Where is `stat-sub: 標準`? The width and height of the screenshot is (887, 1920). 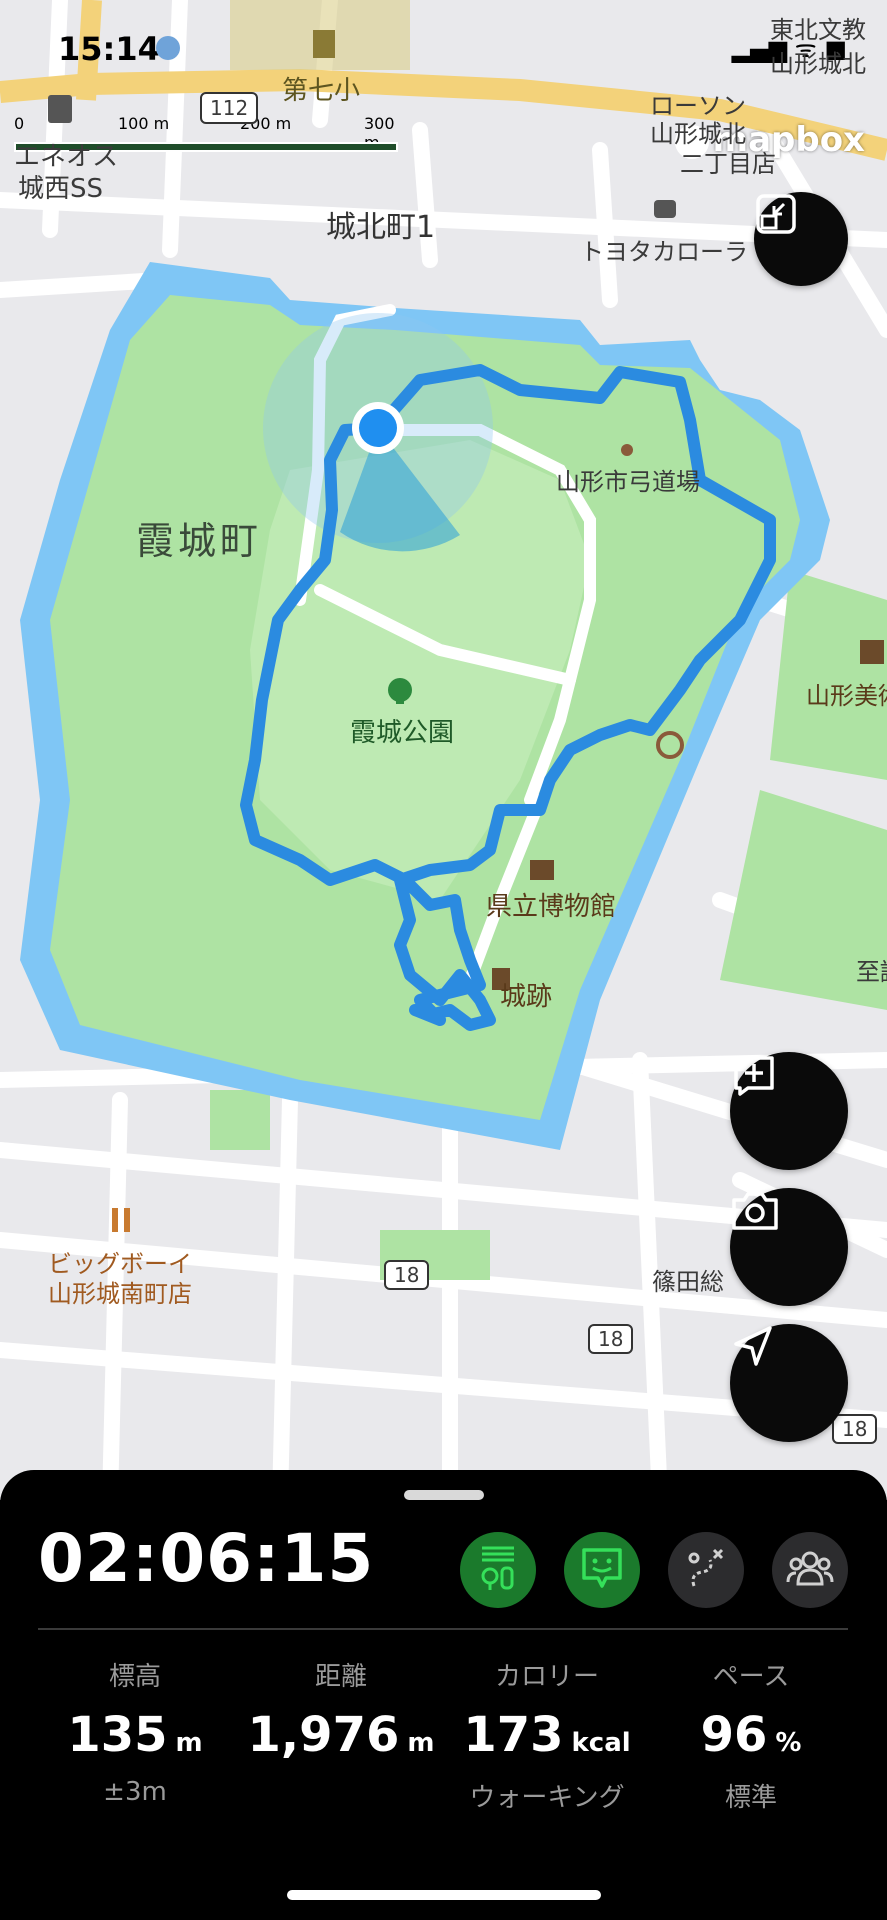 stat-sub: 標準 is located at coordinates (750, 1798).